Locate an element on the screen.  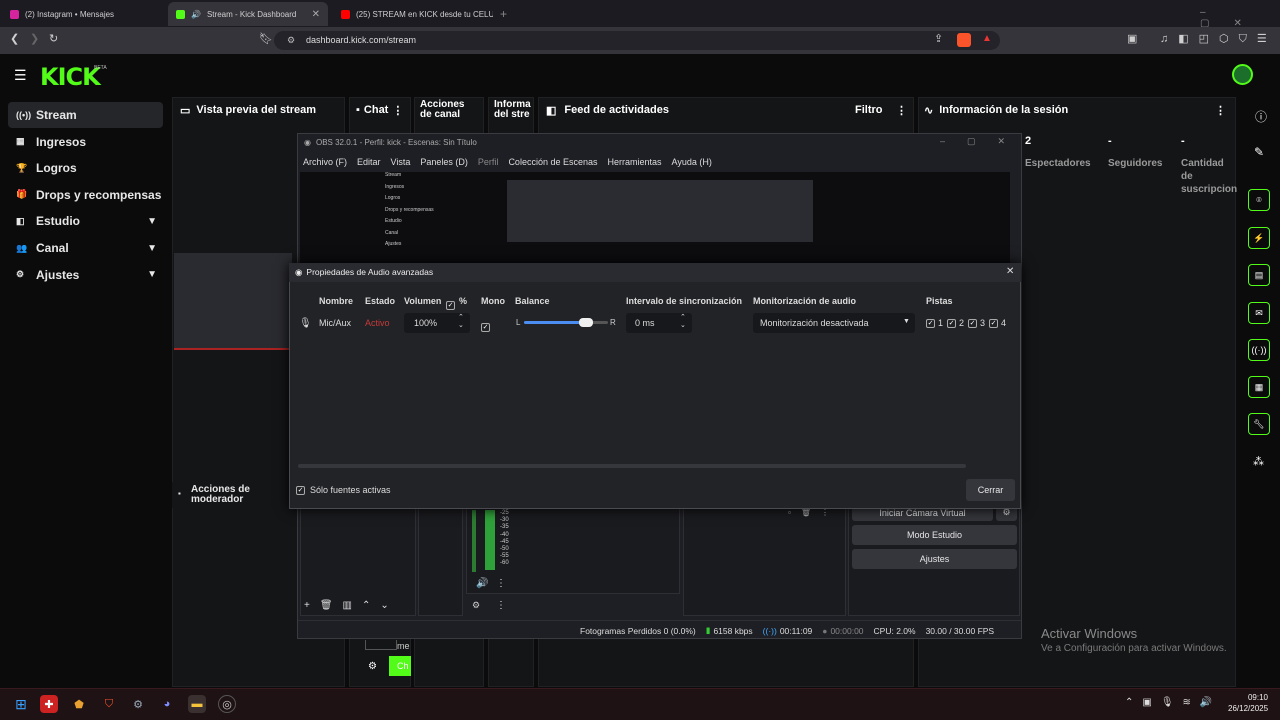
stream-icon: ((·)) is located at coordinates (769, 630).